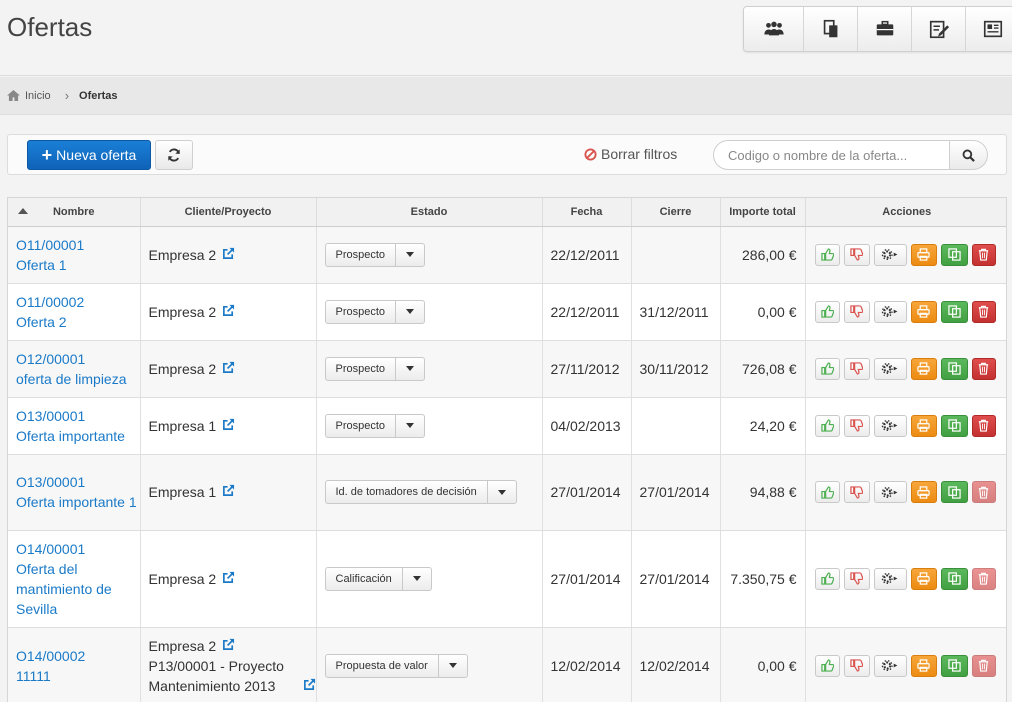  Describe the element at coordinates (74, 212) in the screenshot. I see `column-header-nombre: Nombre` at that location.